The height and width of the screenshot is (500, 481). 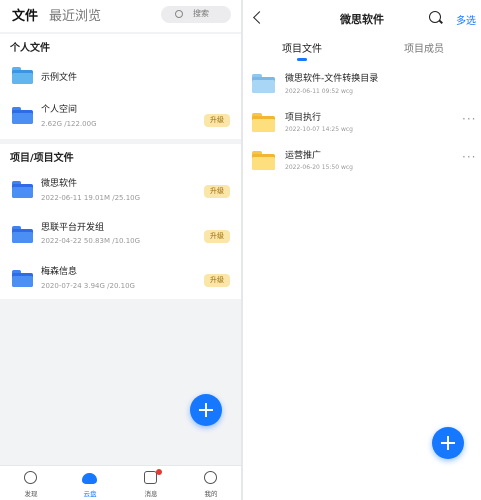 What do you see at coordinates (362, 19) in the screenshot?
I see `page-title: 微思软件` at bounding box center [362, 19].